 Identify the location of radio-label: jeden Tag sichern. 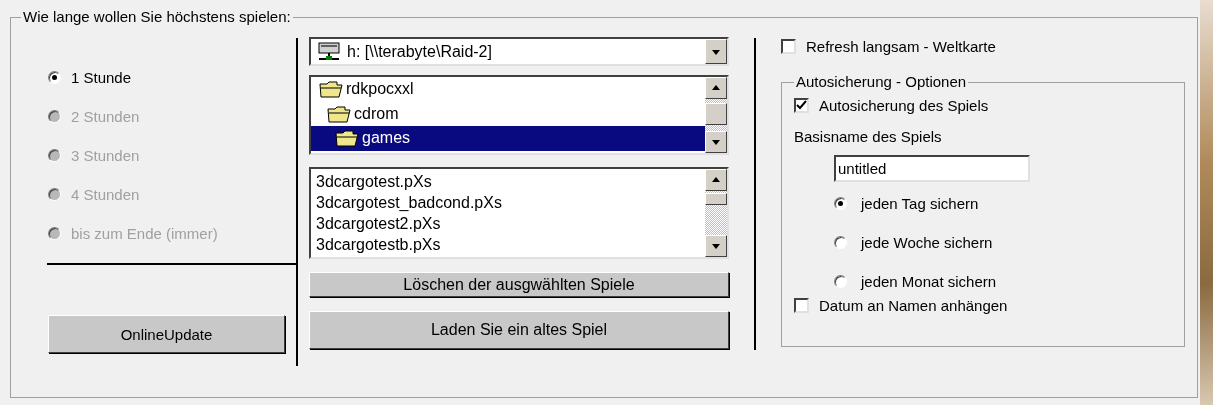
(920, 203).